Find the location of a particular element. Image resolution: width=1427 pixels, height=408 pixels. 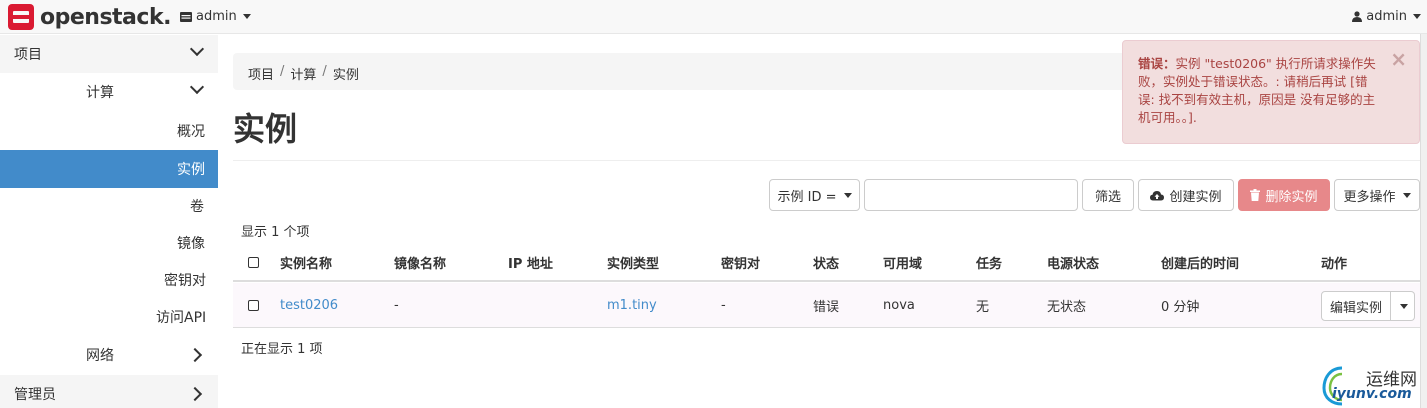

divider is located at coordinates (826, 160).